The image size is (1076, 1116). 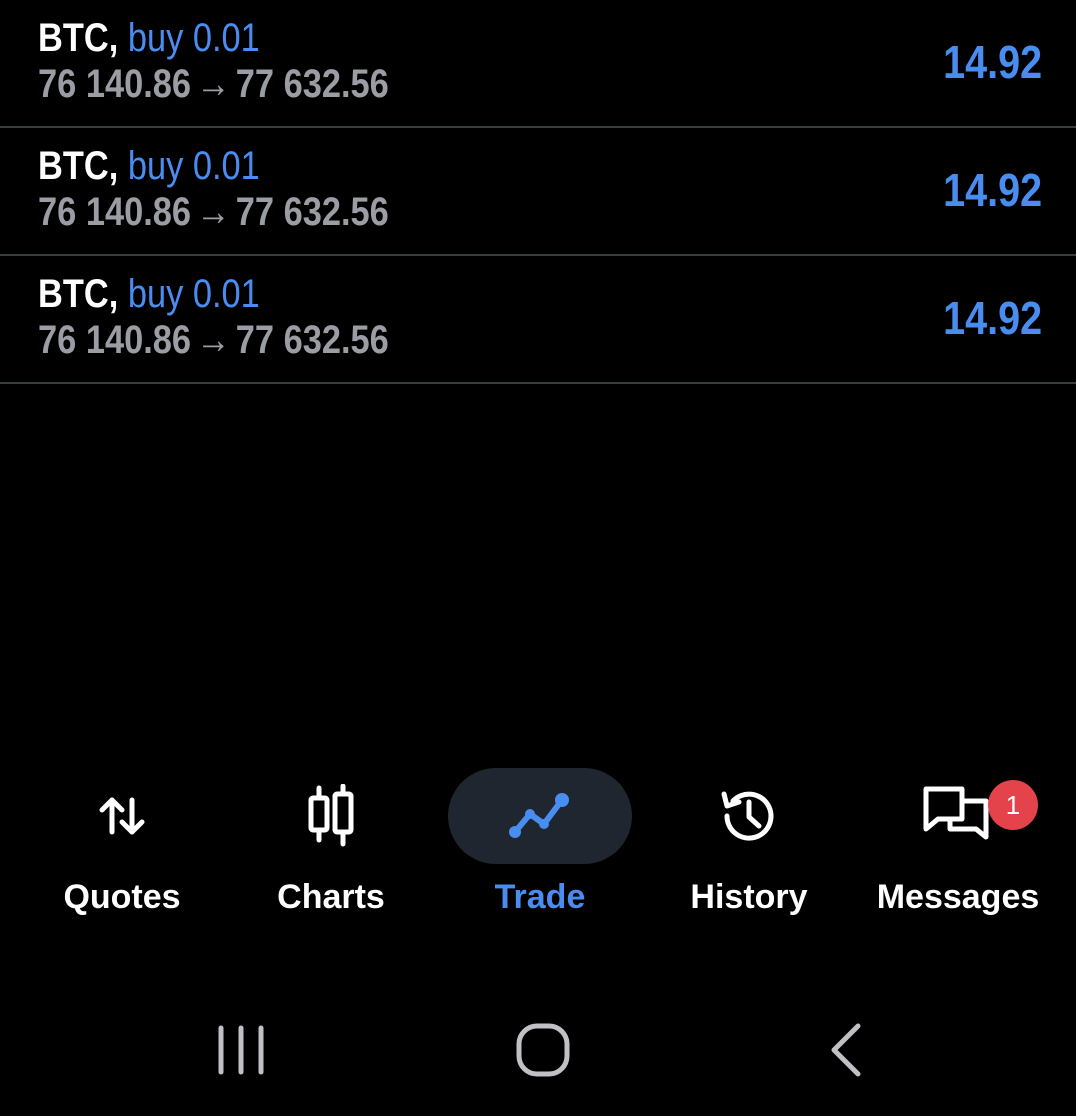 I want to click on back-button, so click(x=845, y=1050).